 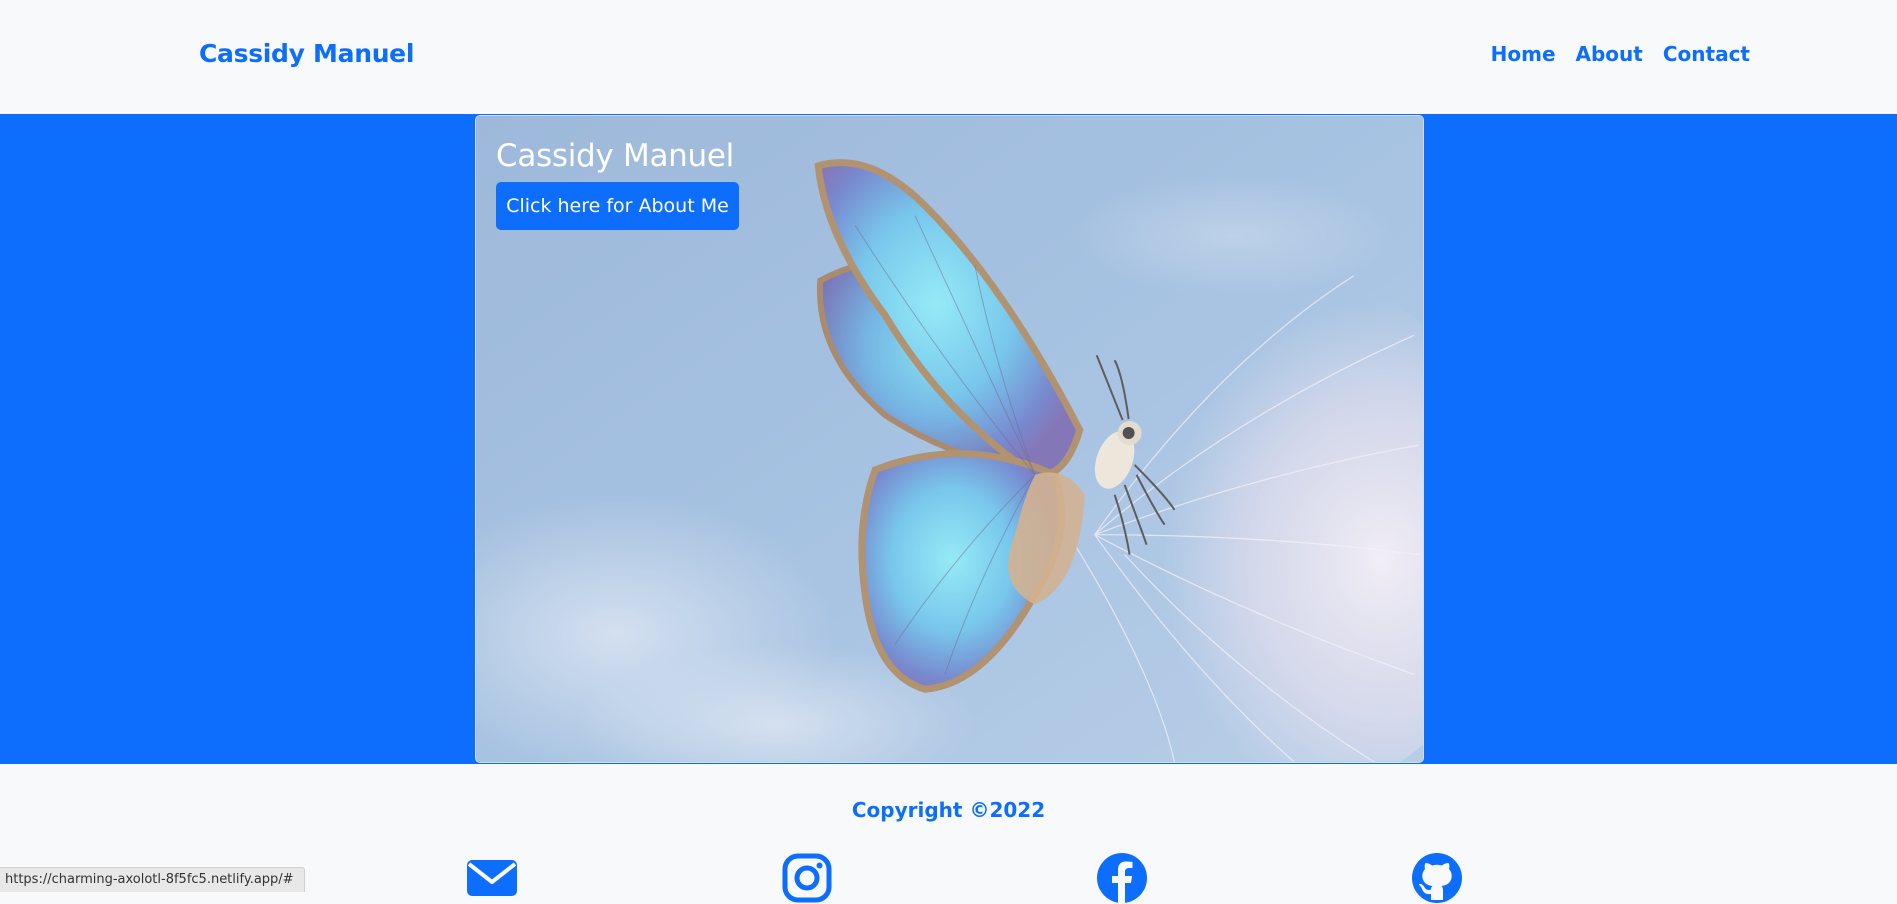 What do you see at coordinates (306, 53) in the screenshot?
I see `brand-link: Cassidy Manuel` at bounding box center [306, 53].